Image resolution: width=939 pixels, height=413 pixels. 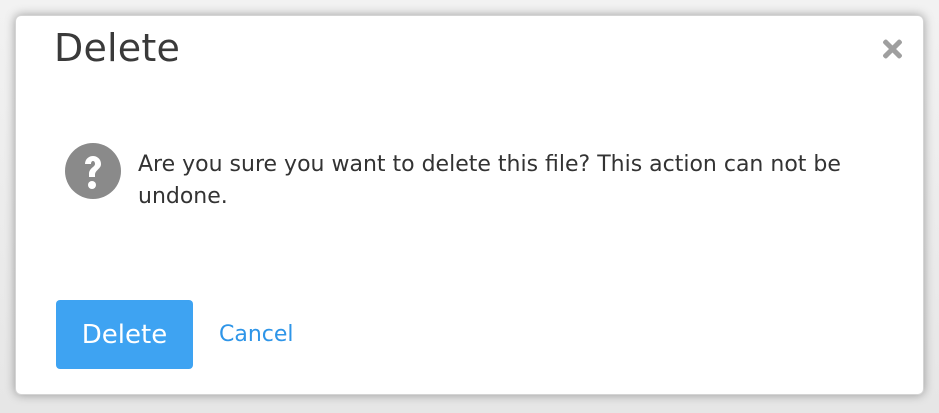 I want to click on delete-button: Delete, so click(x=124, y=334).